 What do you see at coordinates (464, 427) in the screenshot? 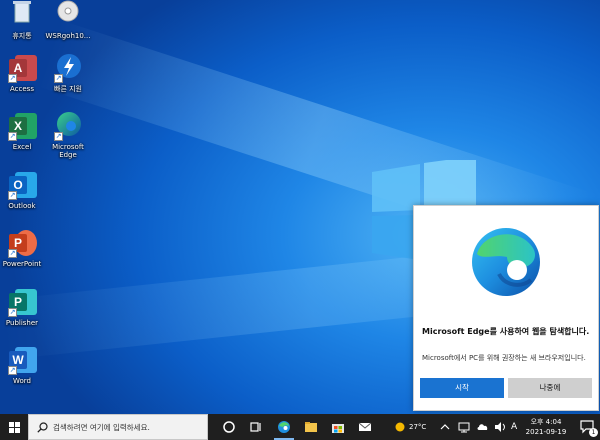
I see `network-ethernet-icon` at bounding box center [464, 427].